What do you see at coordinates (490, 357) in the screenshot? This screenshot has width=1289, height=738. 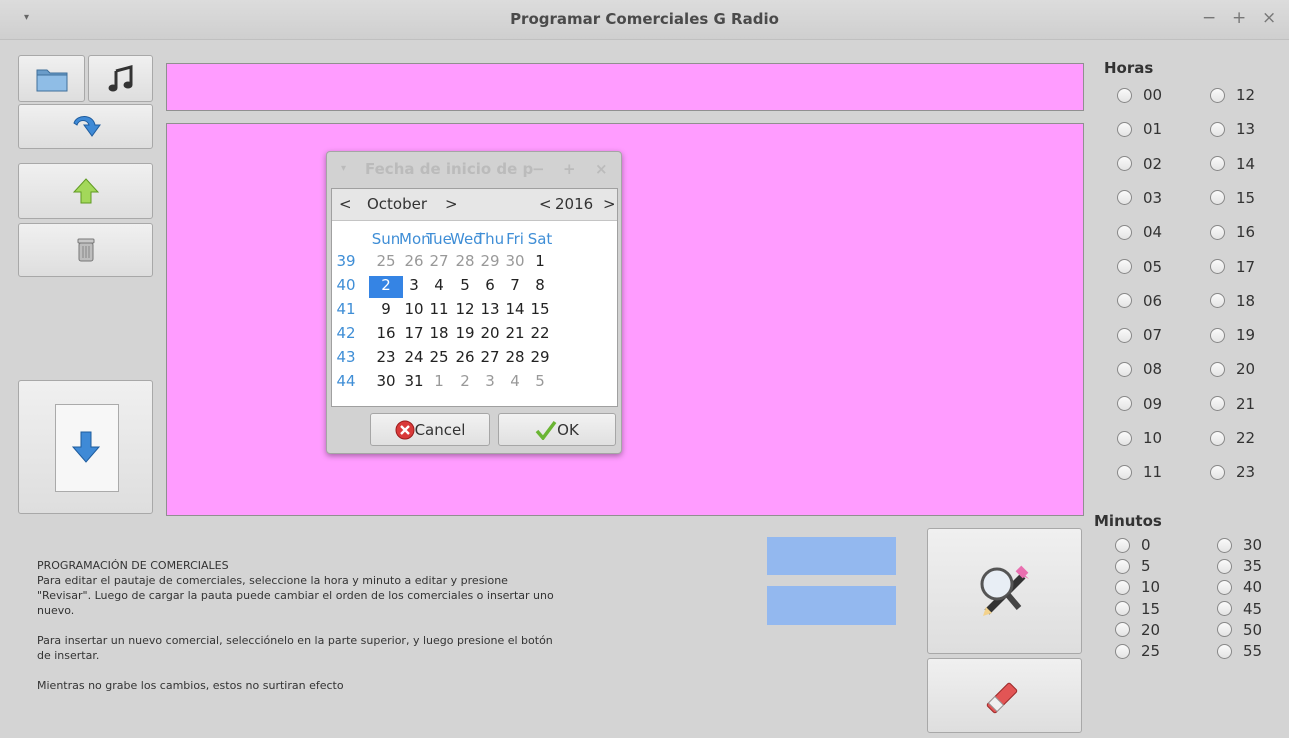 I see `day-cell: 27` at bounding box center [490, 357].